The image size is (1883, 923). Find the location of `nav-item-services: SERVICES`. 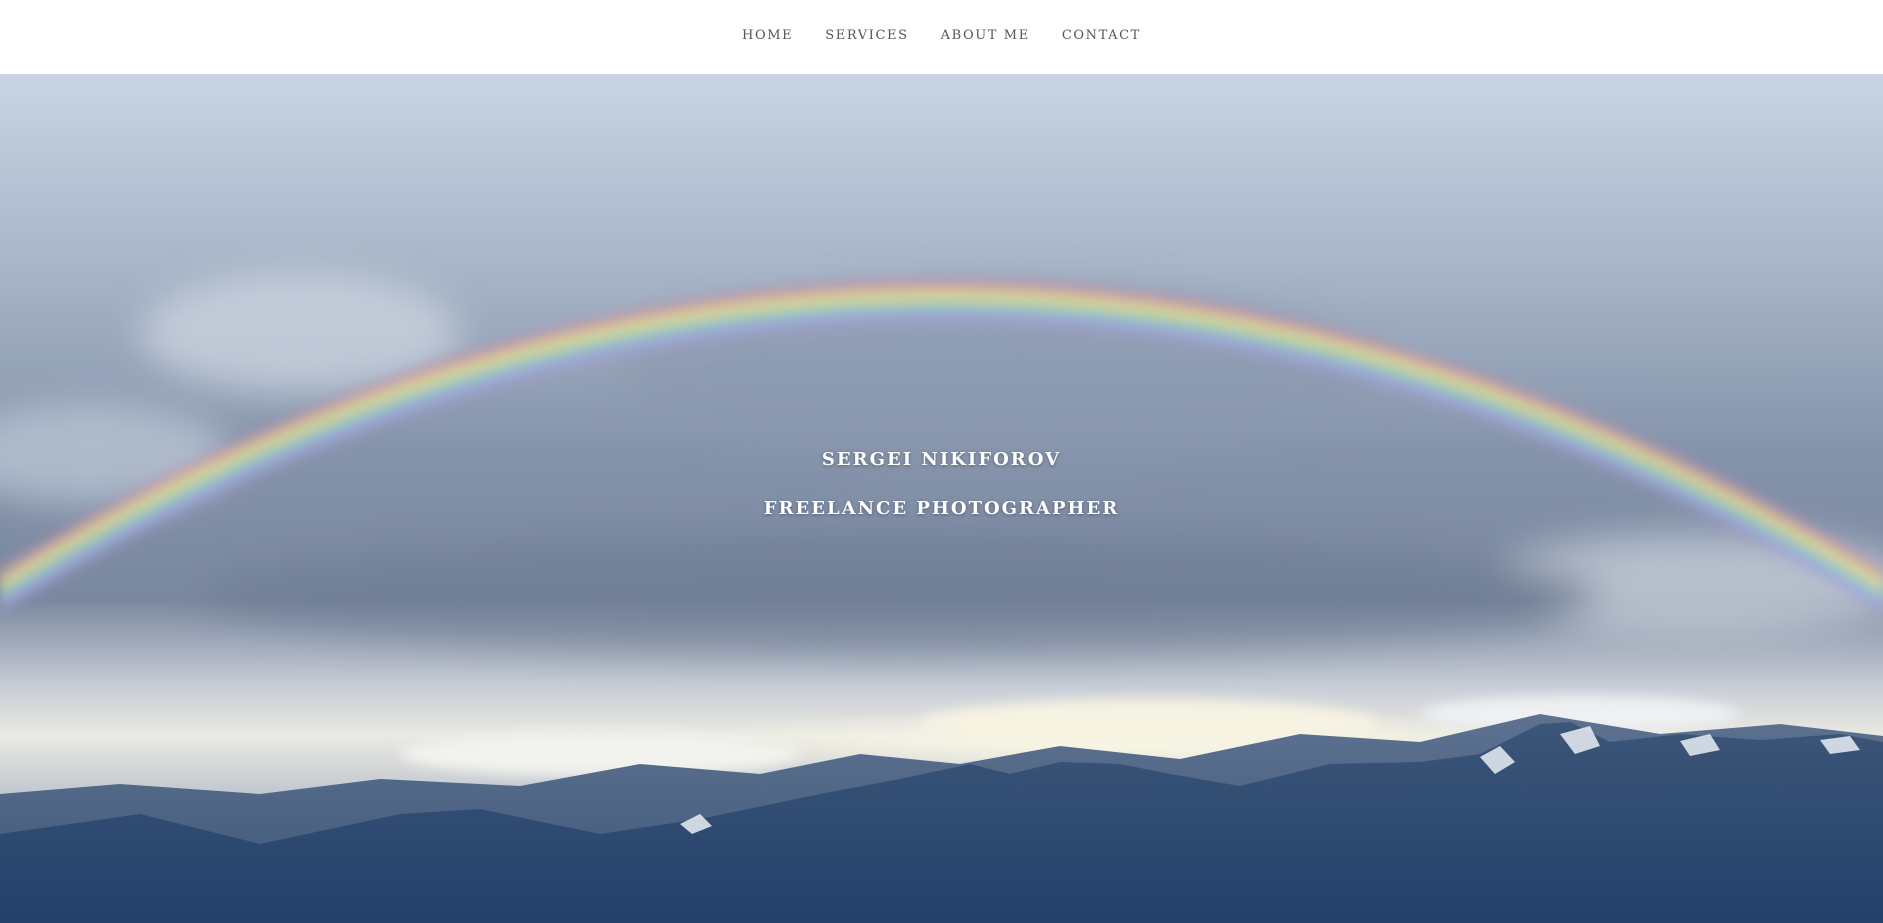

nav-item-services: SERVICES is located at coordinates (866, 33).